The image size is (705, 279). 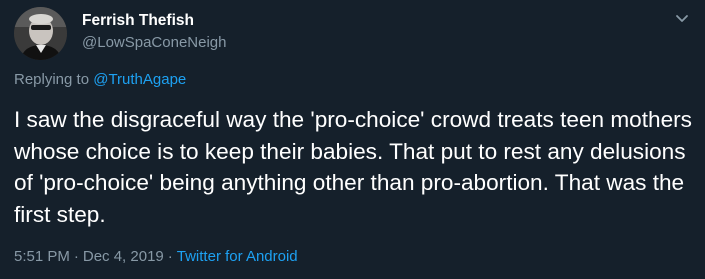 What do you see at coordinates (237, 256) in the screenshot?
I see `tweet-source-link: Twitter for Android` at bounding box center [237, 256].